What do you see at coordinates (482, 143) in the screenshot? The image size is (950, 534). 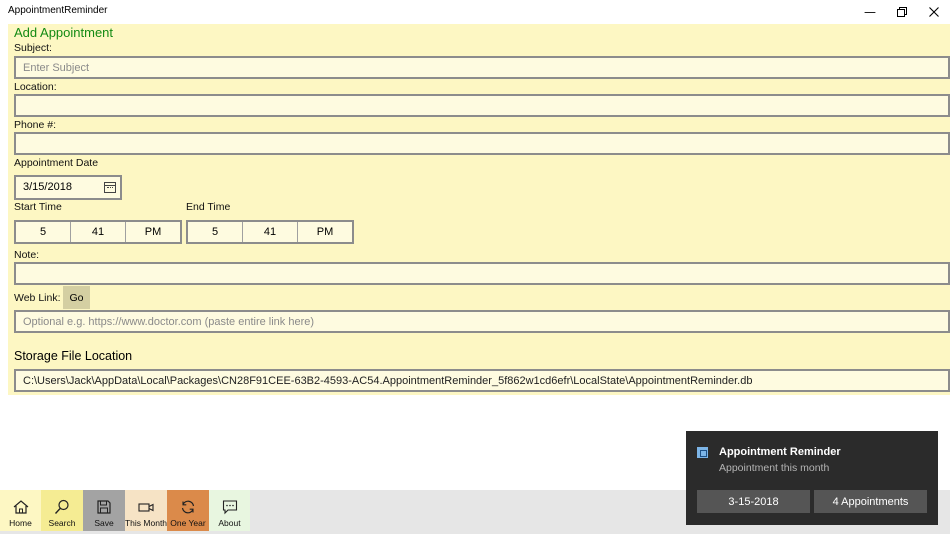 I see `phone-input` at bounding box center [482, 143].